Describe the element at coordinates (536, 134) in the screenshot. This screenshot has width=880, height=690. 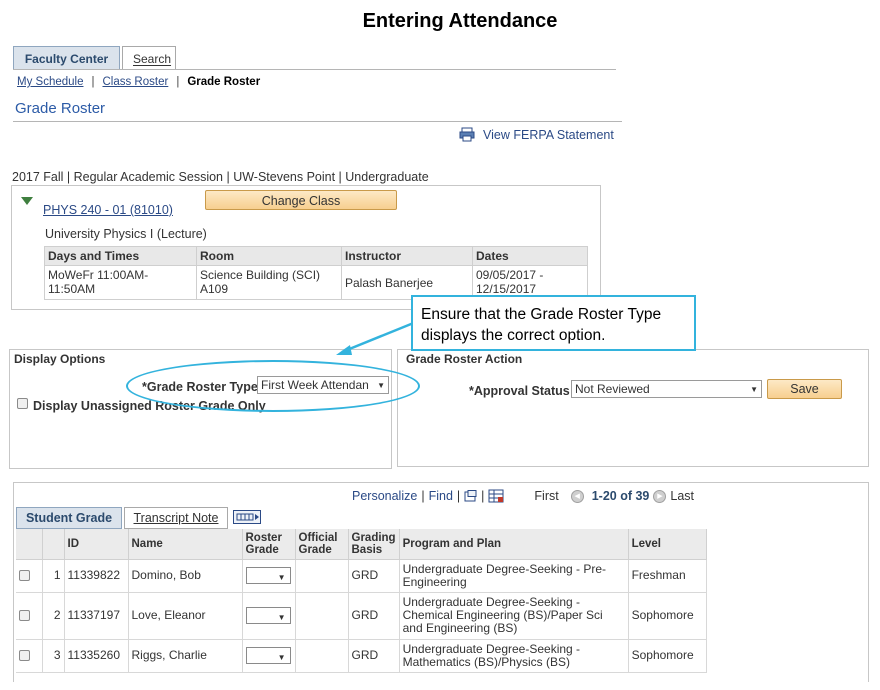
I see `ferpa-link: View FERPA Statement` at that location.